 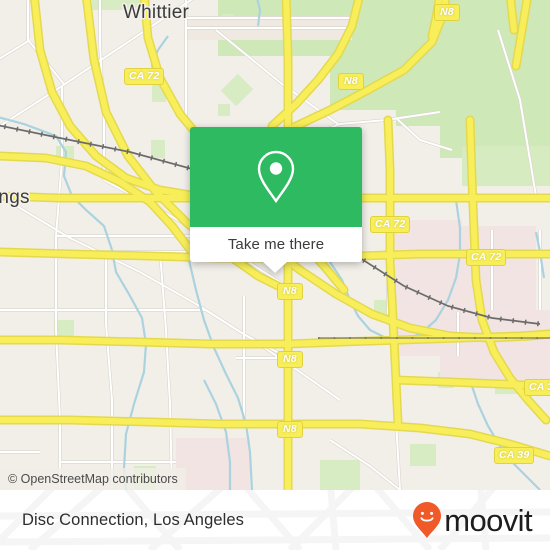 I want to click on map-pin-icon, so click(x=276, y=177).